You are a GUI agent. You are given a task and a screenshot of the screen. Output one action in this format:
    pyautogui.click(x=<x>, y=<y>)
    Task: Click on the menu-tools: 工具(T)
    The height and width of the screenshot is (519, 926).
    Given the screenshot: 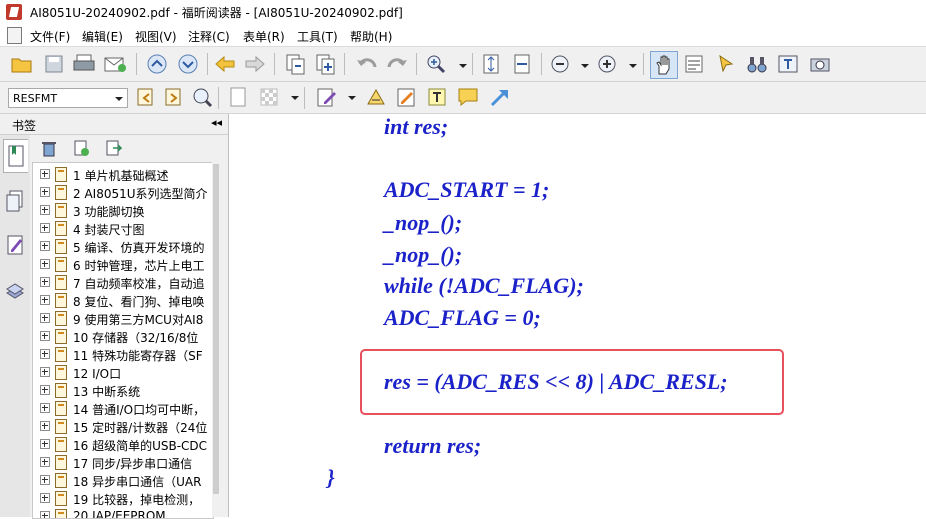 What is the action you would take?
    pyautogui.click(x=317, y=36)
    